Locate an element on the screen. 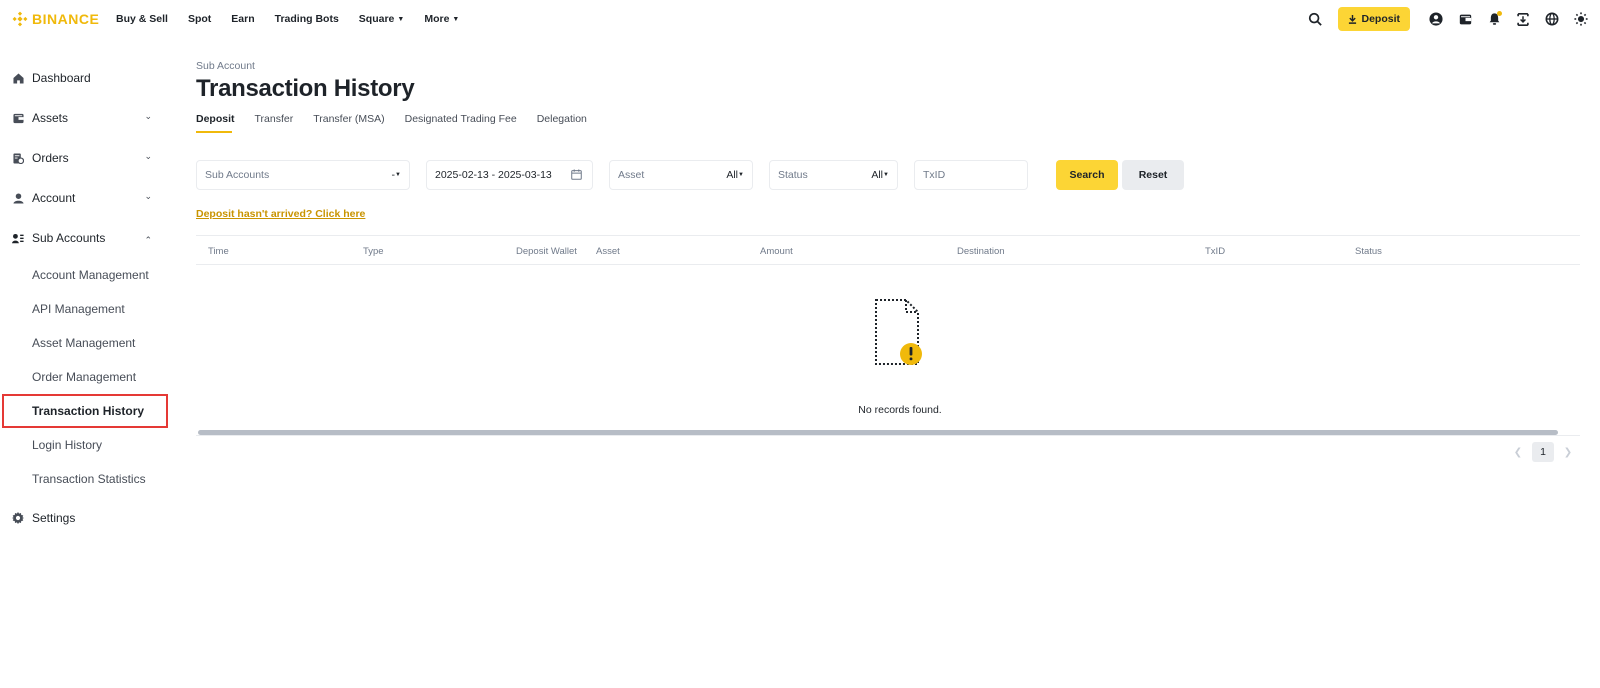 This screenshot has width=1600, height=688. column-header-asset: Asset is located at coordinates (608, 251).